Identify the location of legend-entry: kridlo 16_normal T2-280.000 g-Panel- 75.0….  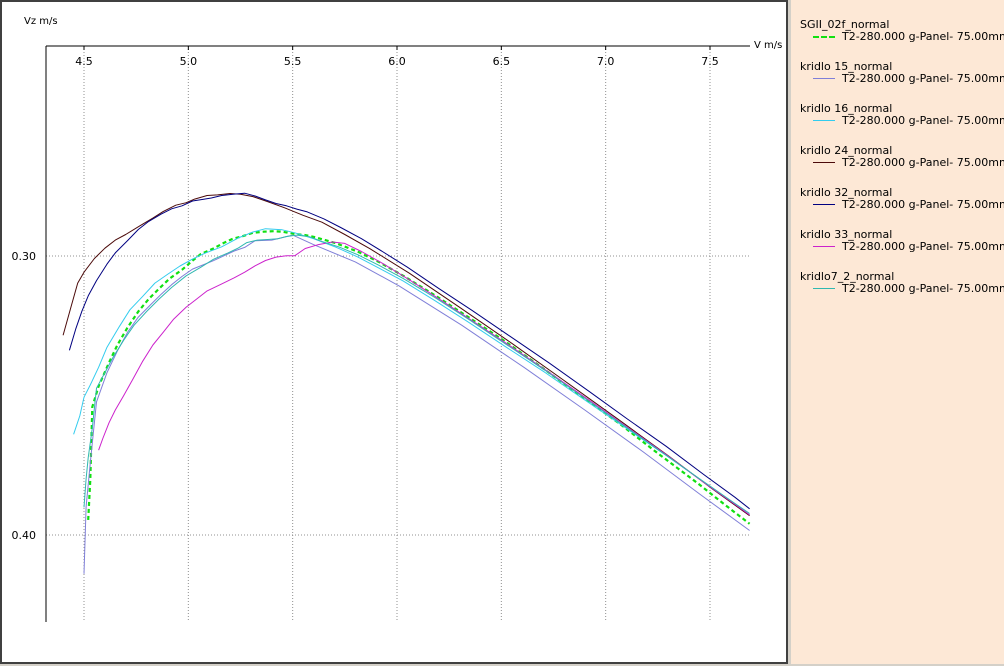
(897, 119).